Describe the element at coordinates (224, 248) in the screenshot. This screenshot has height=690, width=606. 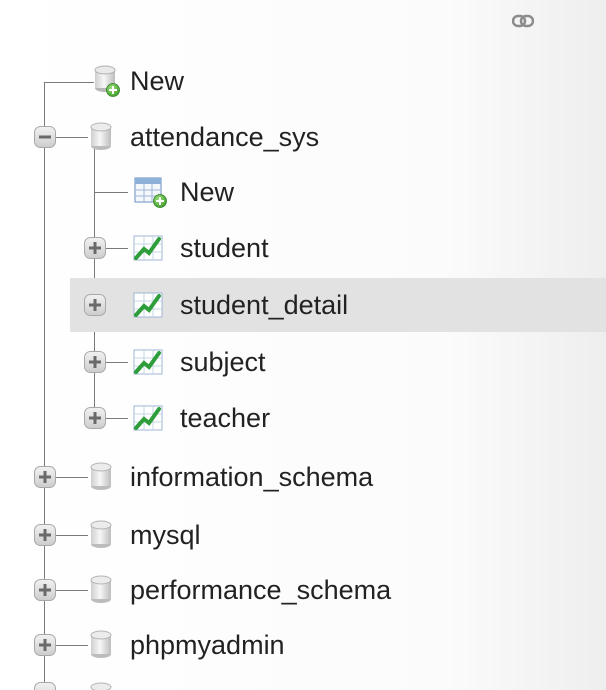
I see `table-student: student` at that location.